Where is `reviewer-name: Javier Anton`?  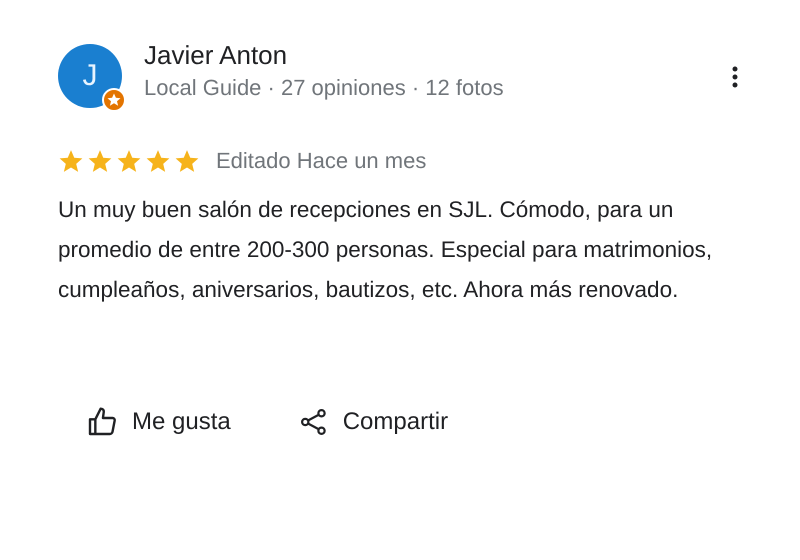
reviewer-name: Javier Anton is located at coordinates (424, 55).